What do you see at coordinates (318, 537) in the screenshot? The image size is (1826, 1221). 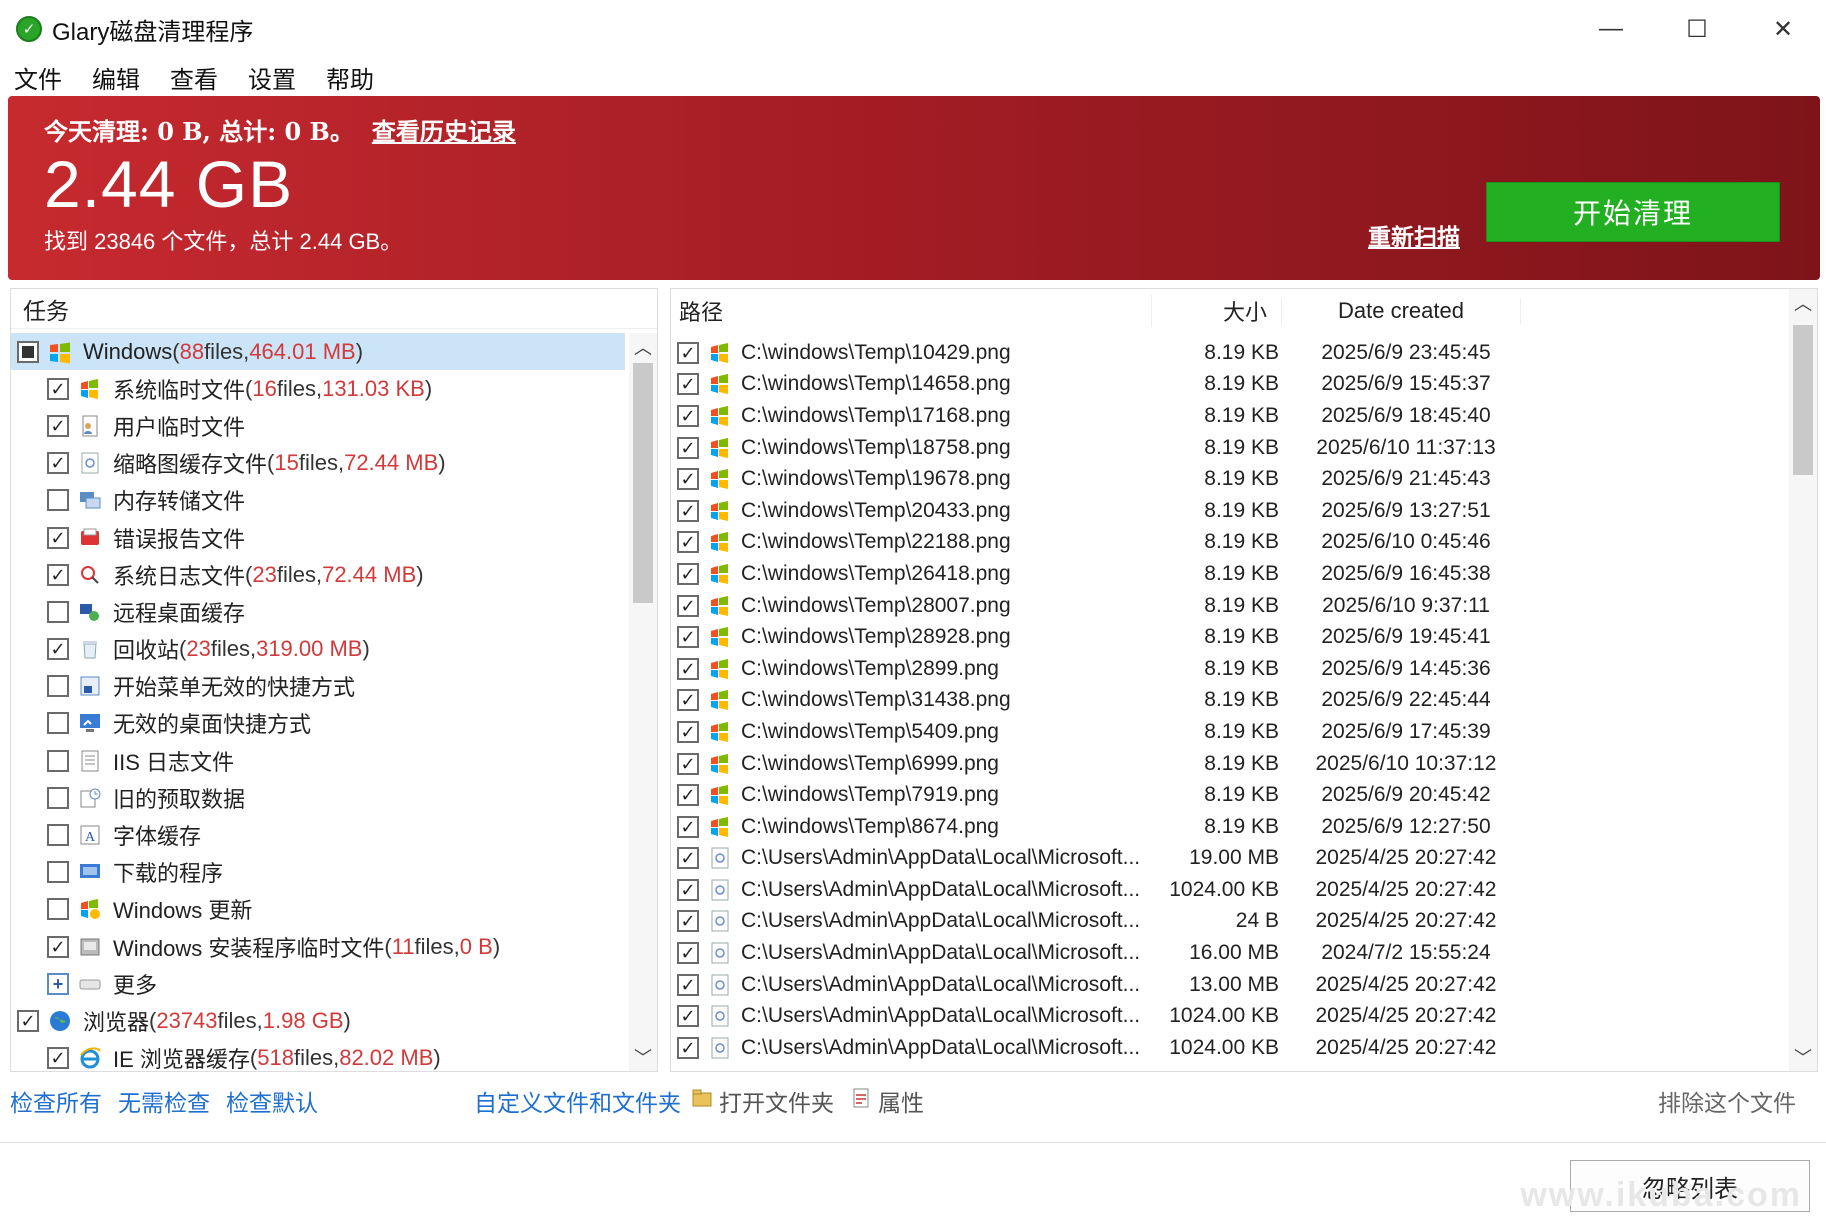 I see `task-row: ✓ 错误报告文件` at bounding box center [318, 537].